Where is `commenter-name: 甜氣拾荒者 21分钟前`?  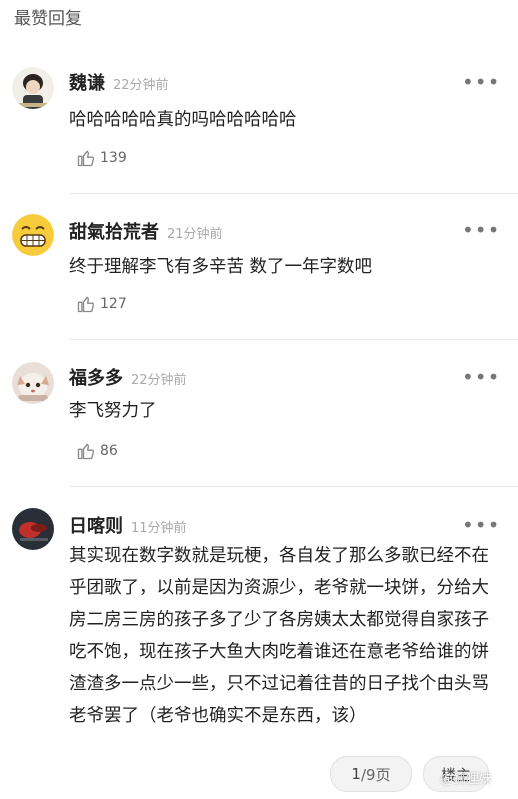 commenter-name: 甜氣拾荒者 21分钟前 is located at coordinates (146, 231).